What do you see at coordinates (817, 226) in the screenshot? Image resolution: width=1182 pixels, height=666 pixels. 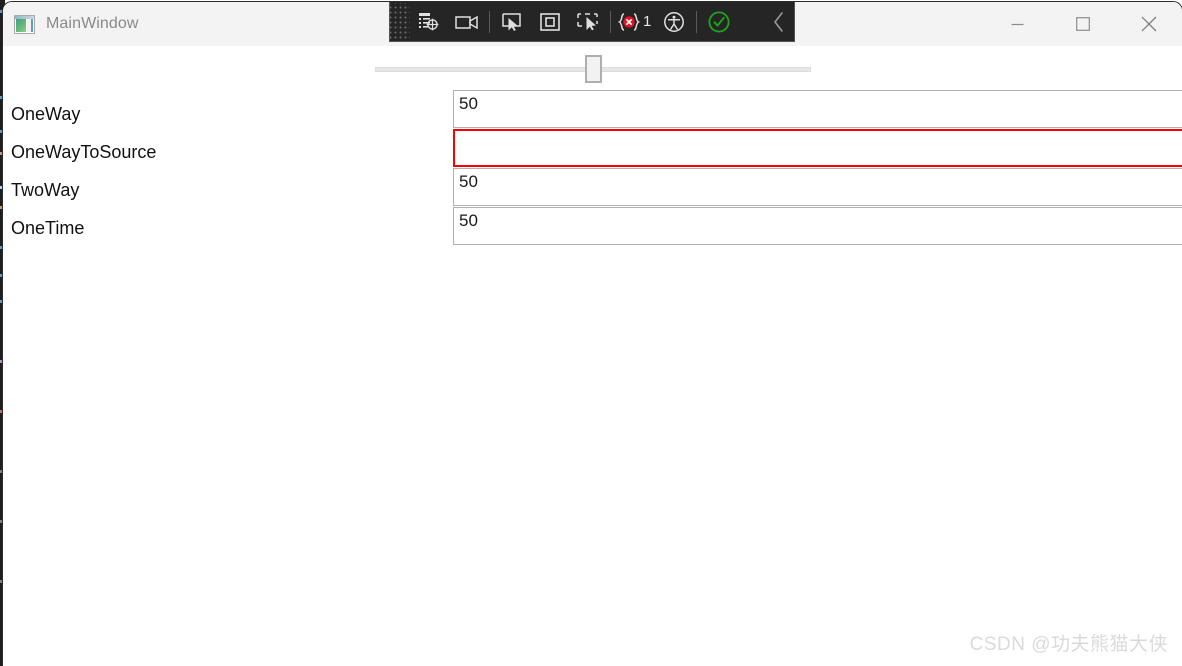 I see `textbox-one-time: 50` at bounding box center [817, 226].